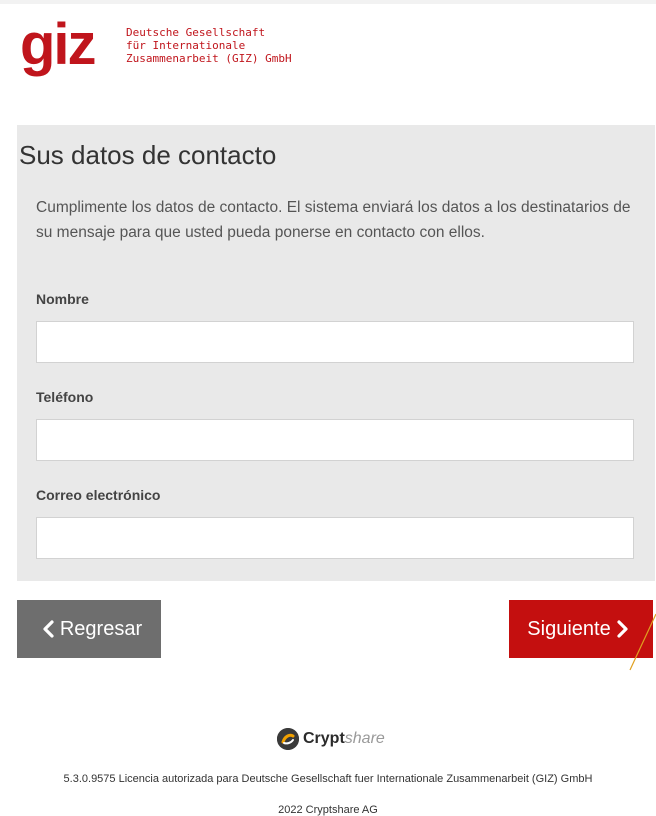 The height and width of the screenshot is (816, 656). I want to click on giz-logo-mark: giz, so click(58, 48).